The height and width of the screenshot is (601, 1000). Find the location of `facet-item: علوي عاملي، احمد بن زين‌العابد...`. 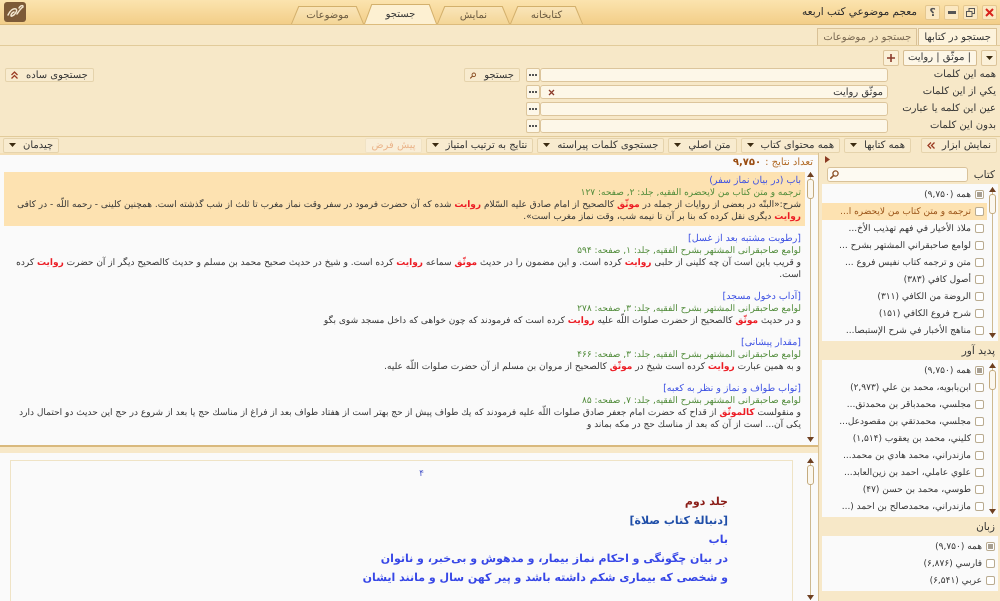

facet-item: علوي عاملي، احمد بن زين‌العابد... is located at coordinates (904, 472).